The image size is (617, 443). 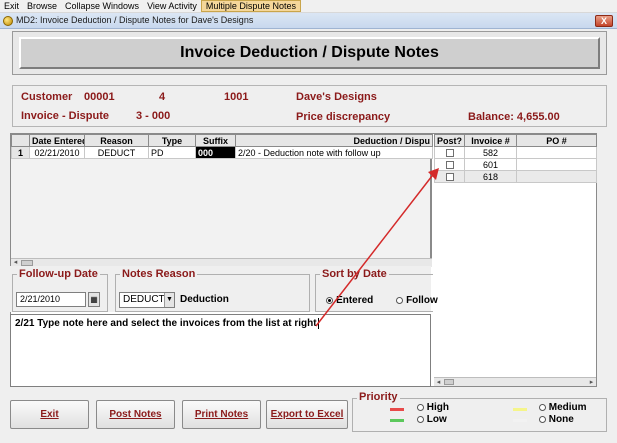 What do you see at coordinates (561, 419) in the screenshot?
I see `priority-none-label: None` at bounding box center [561, 419].